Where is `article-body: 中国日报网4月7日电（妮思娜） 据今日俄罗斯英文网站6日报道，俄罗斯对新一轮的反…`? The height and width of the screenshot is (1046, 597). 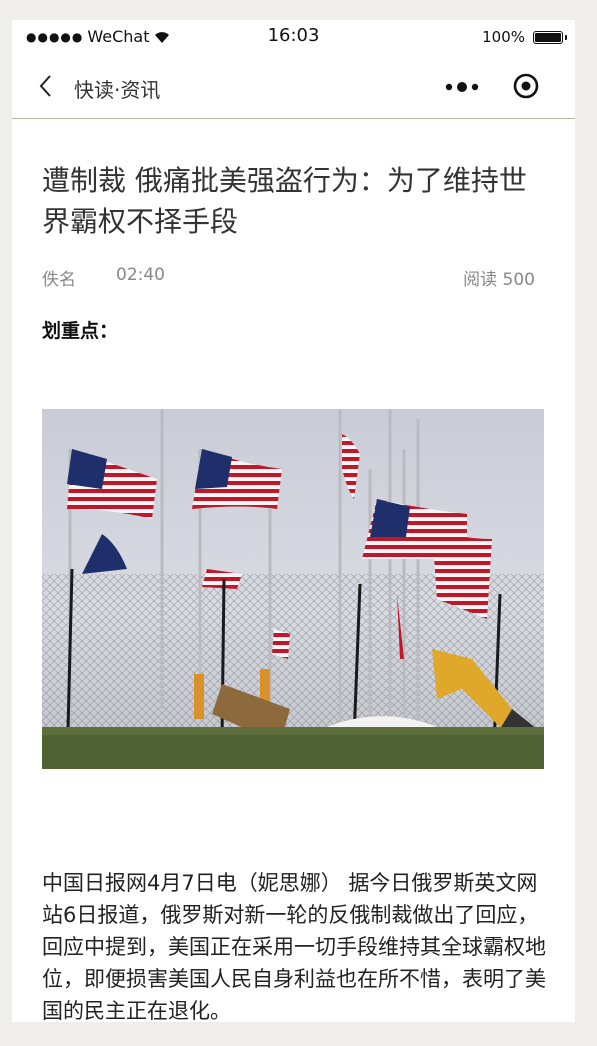
article-body: 中国日报网4月7日电（妮思娜） 据今日俄罗斯英文网站6日报道，俄罗斯对新一轮的反… is located at coordinates (294, 946).